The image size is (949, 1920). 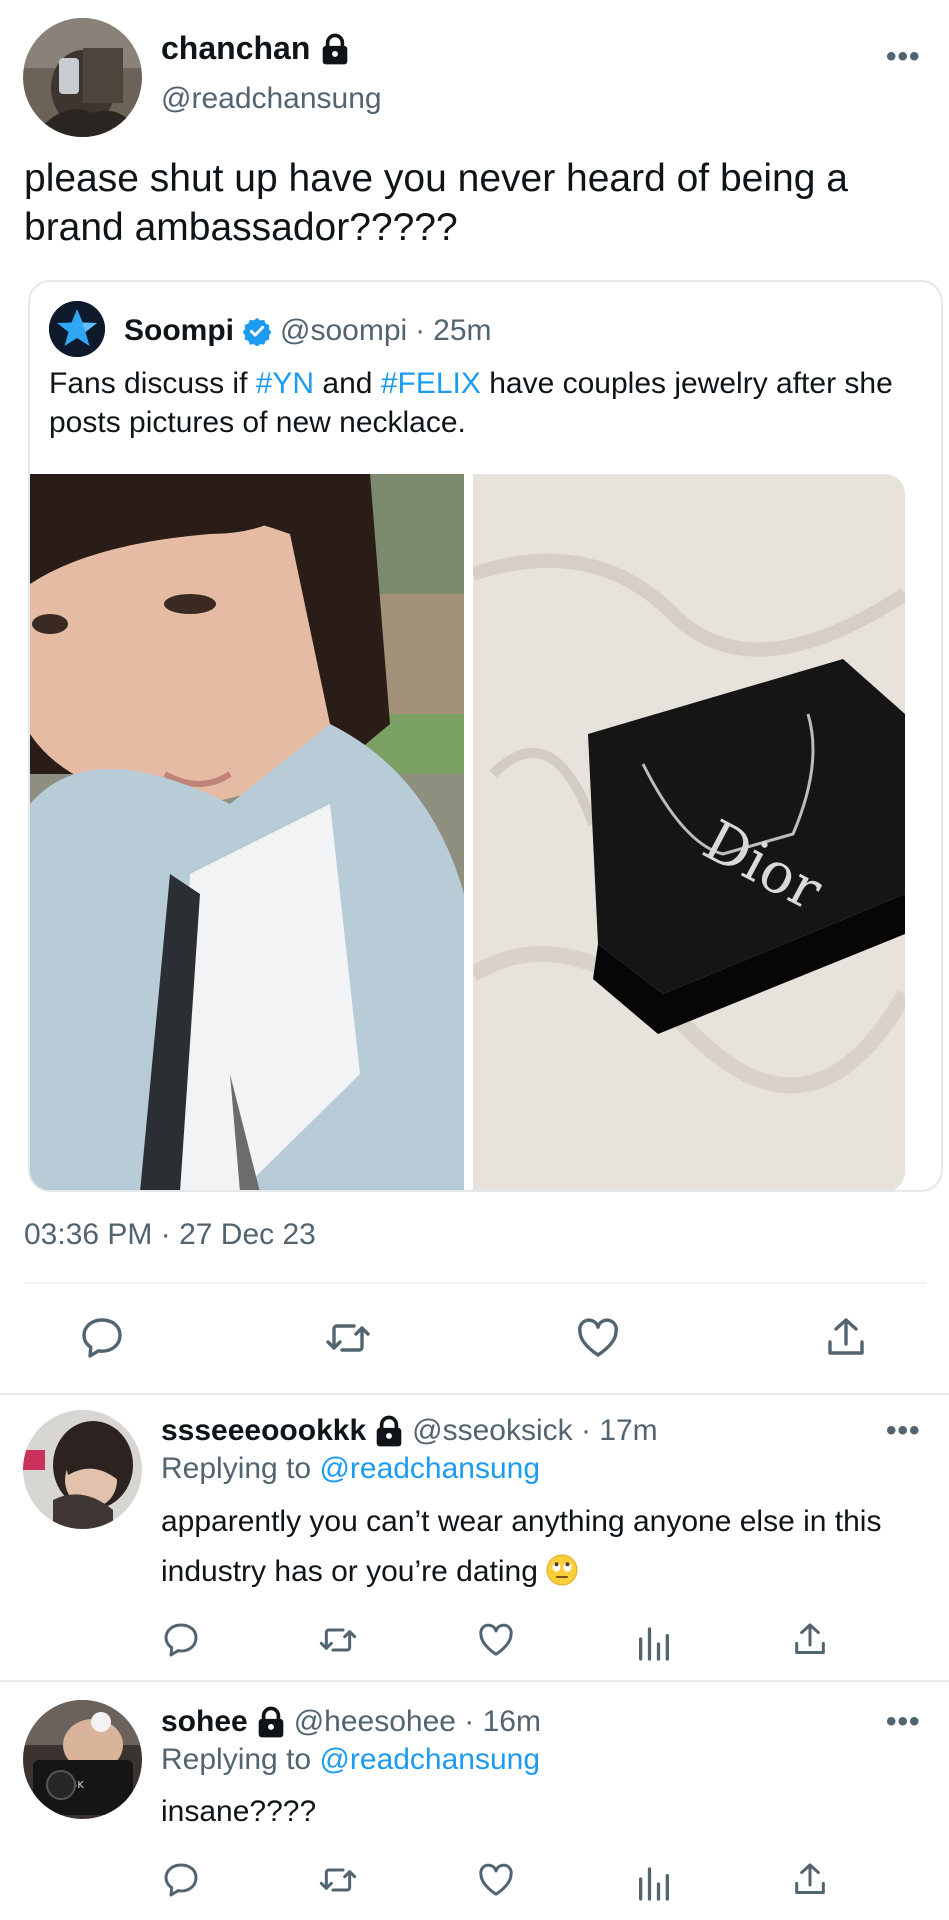 What do you see at coordinates (239, 1811) in the screenshot?
I see `reply2-text: insane????` at bounding box center [239, 1811].